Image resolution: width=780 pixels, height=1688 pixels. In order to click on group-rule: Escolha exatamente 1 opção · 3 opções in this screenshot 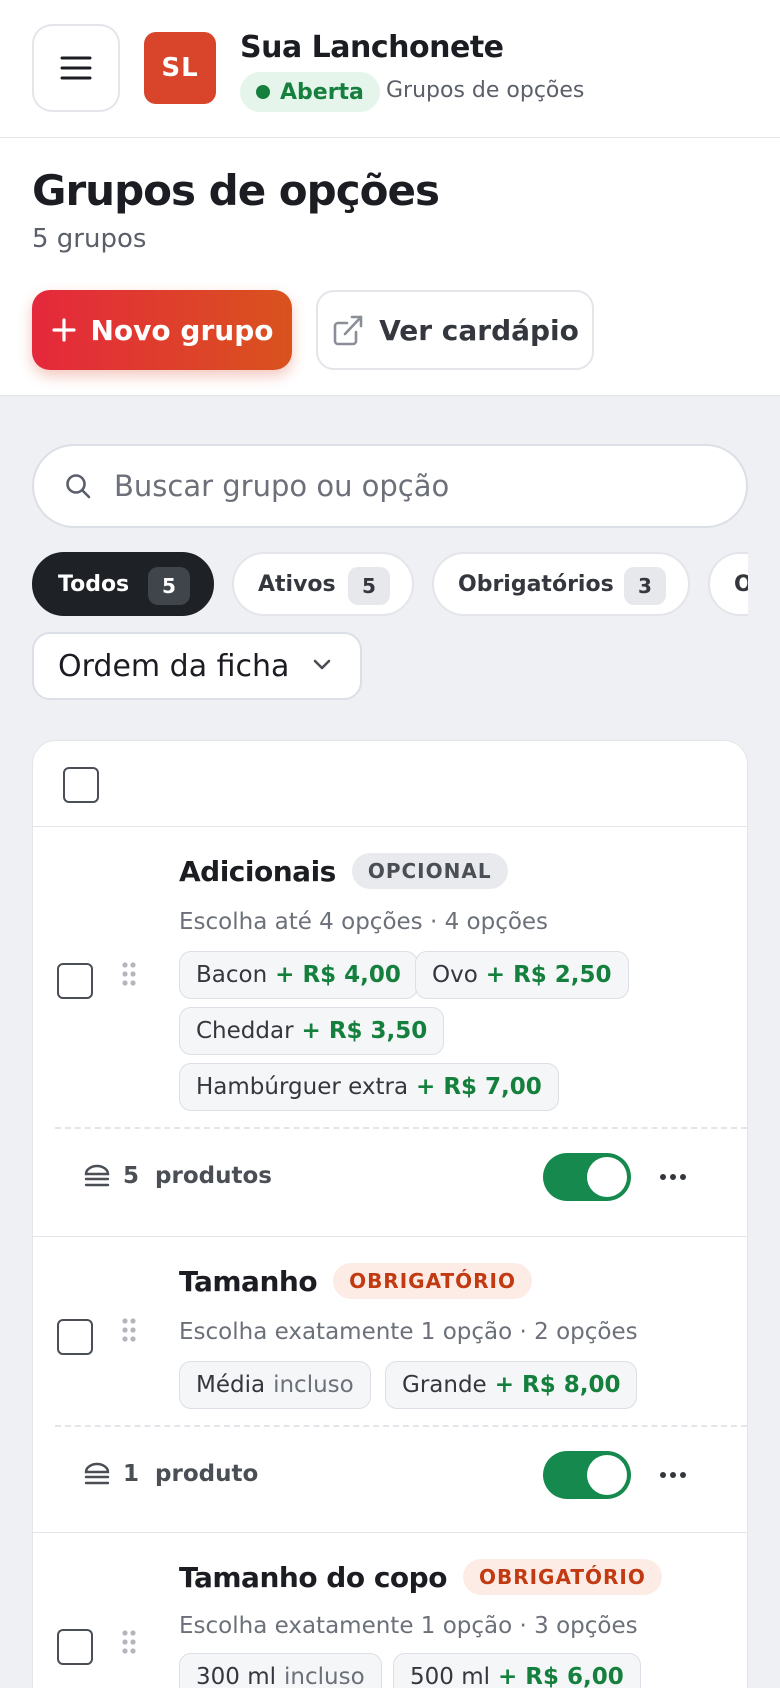, I will do `click(408, 1626)`.